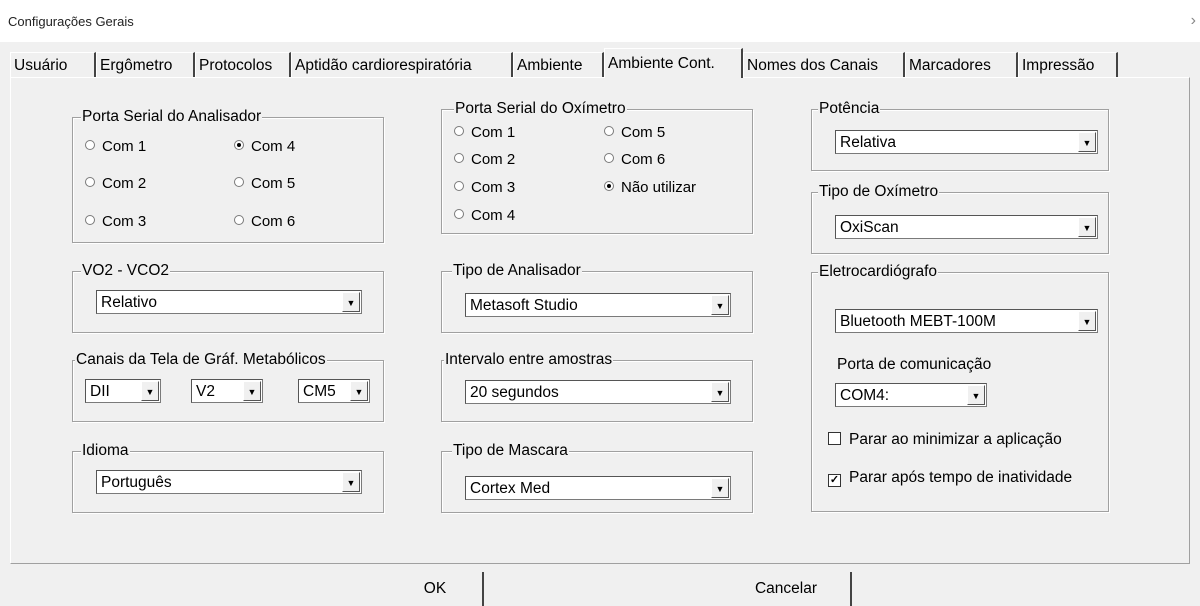 This screenshot has width=1200, height=606. Describe the element at coordinates (319, 391) in the screenshot. I see `channel-3-value: CM5` at that location.